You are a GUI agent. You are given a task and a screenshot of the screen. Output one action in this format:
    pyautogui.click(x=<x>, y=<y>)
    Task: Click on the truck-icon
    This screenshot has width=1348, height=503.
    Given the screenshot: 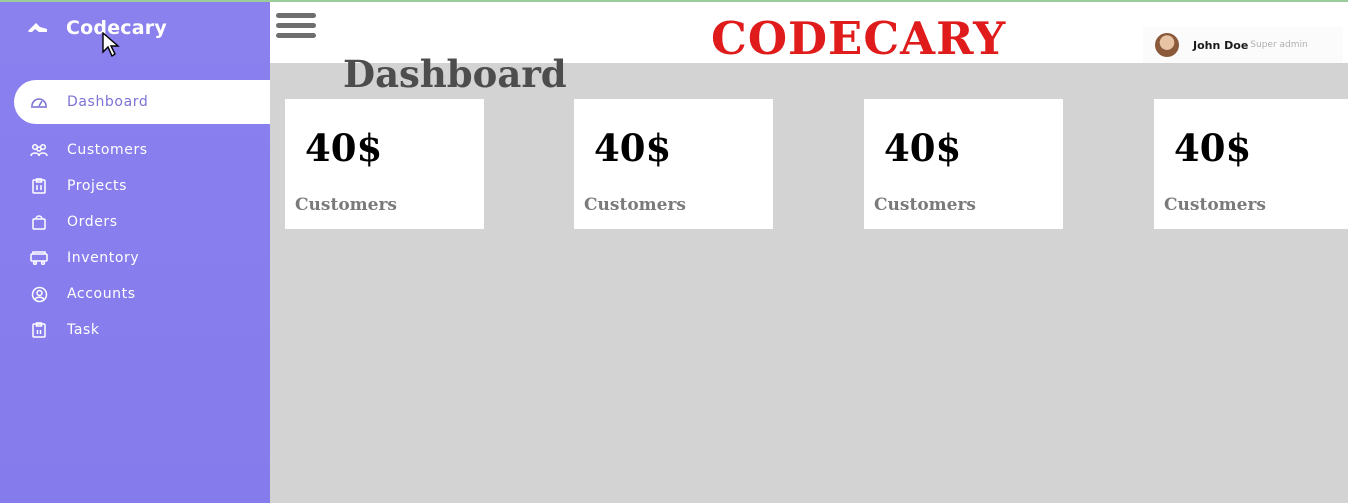 What is the action you would take?
    pyautogui.click(x=39, y=258)
    